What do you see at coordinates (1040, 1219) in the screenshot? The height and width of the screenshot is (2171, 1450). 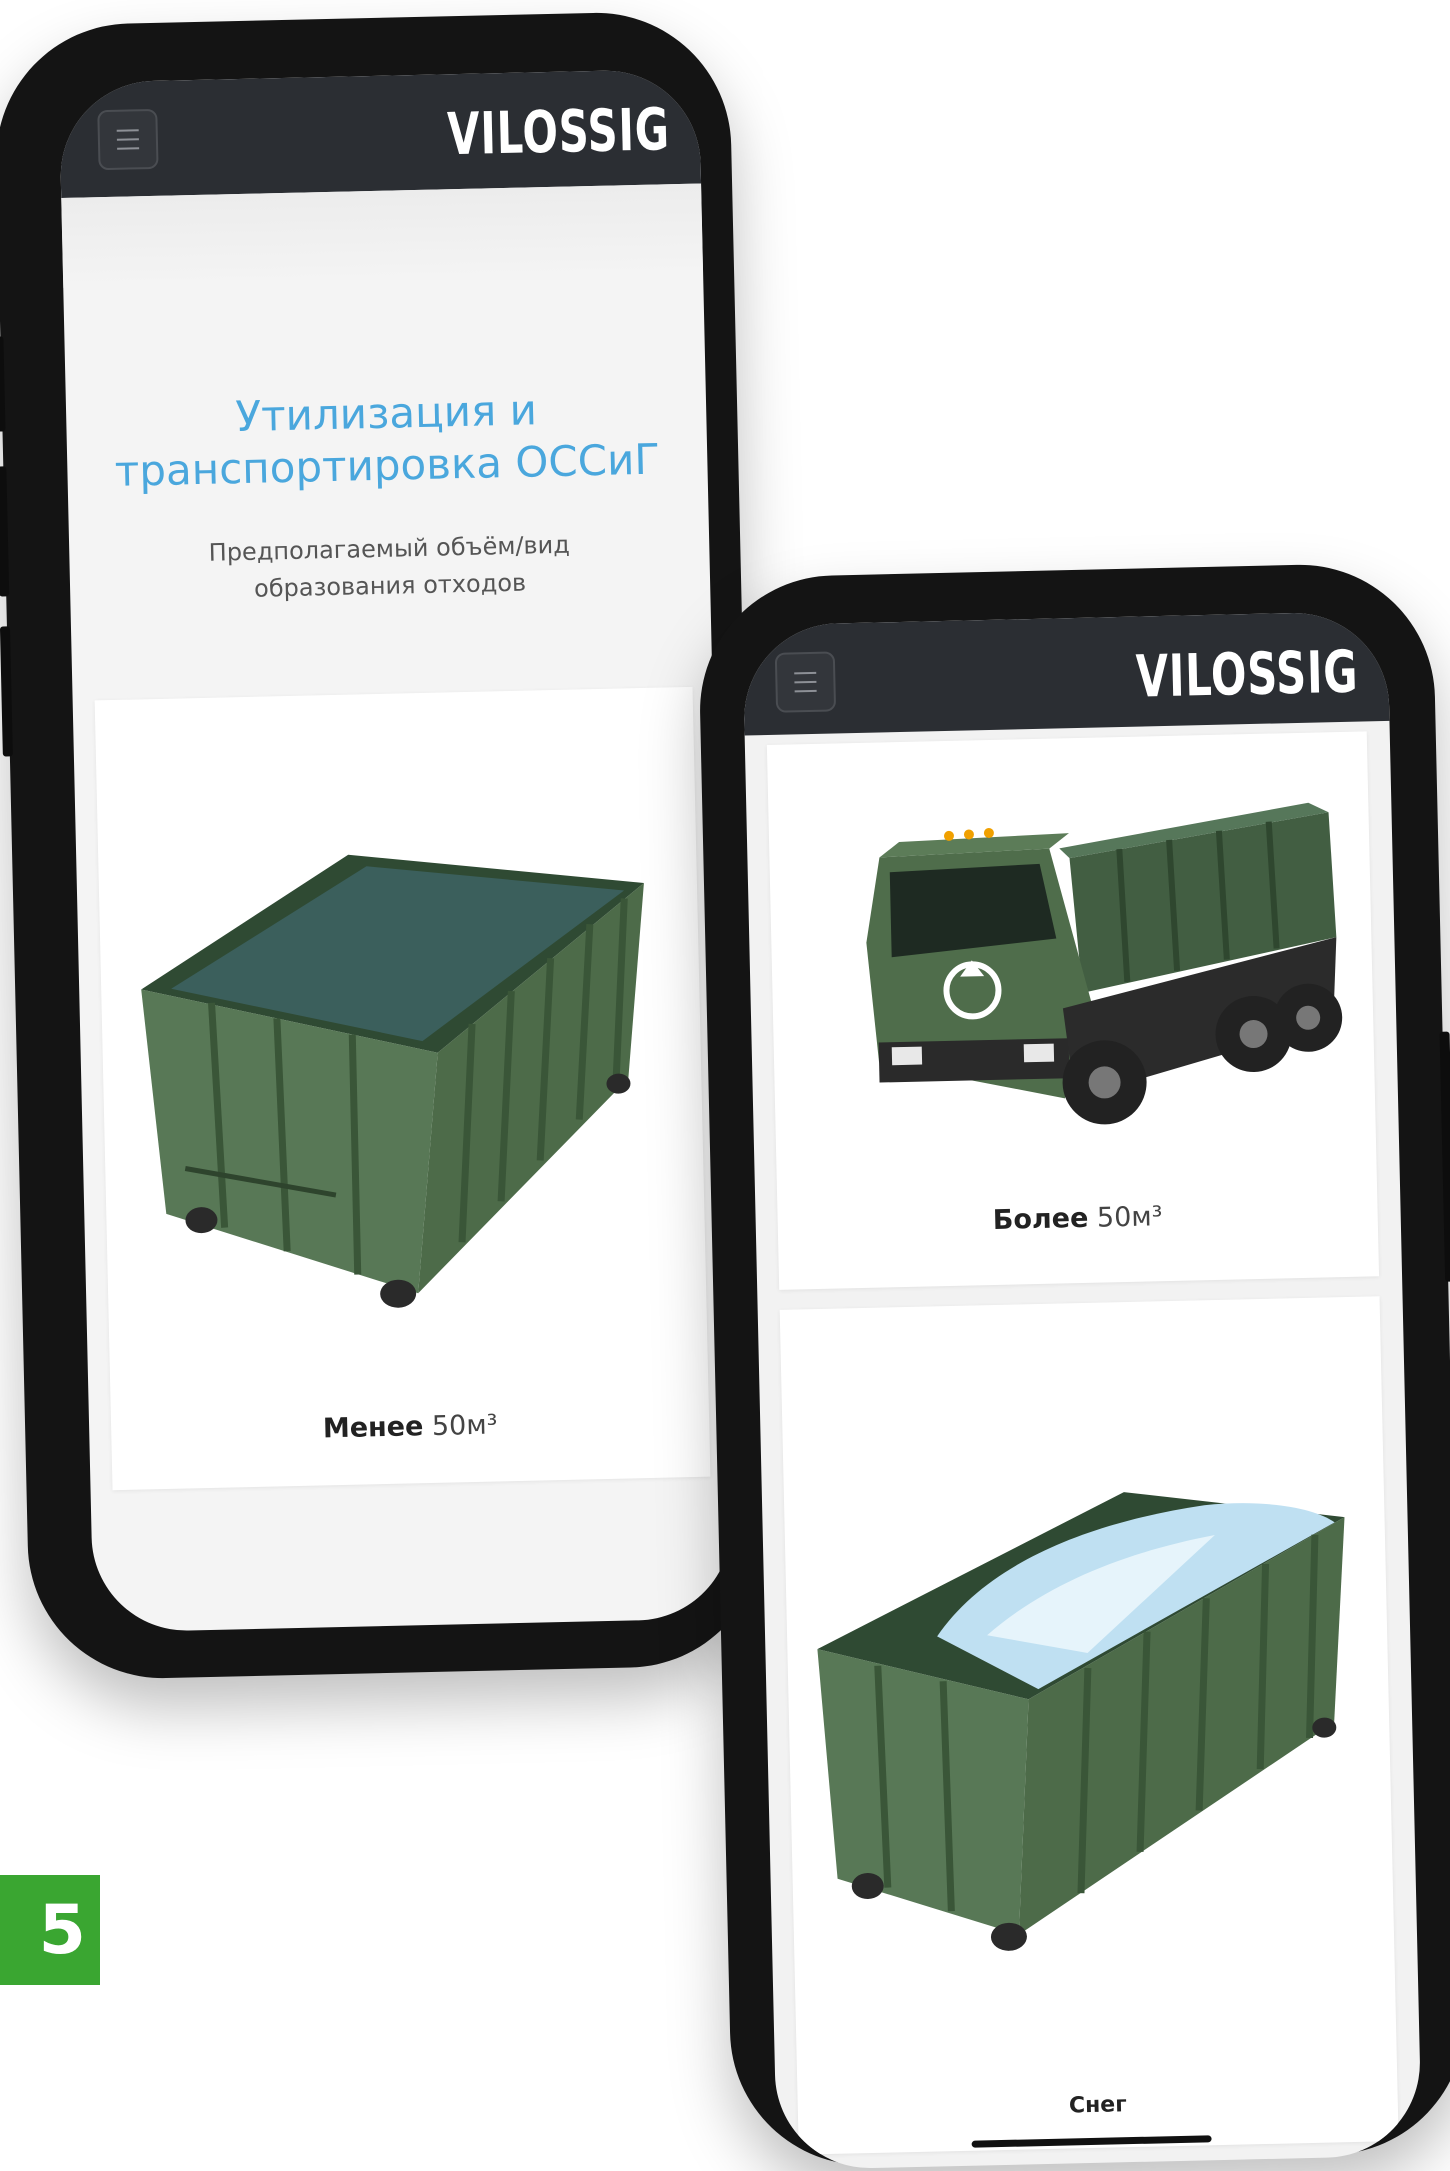 I see `option-label-bold: Более` at bounding box center [1040, 1219].